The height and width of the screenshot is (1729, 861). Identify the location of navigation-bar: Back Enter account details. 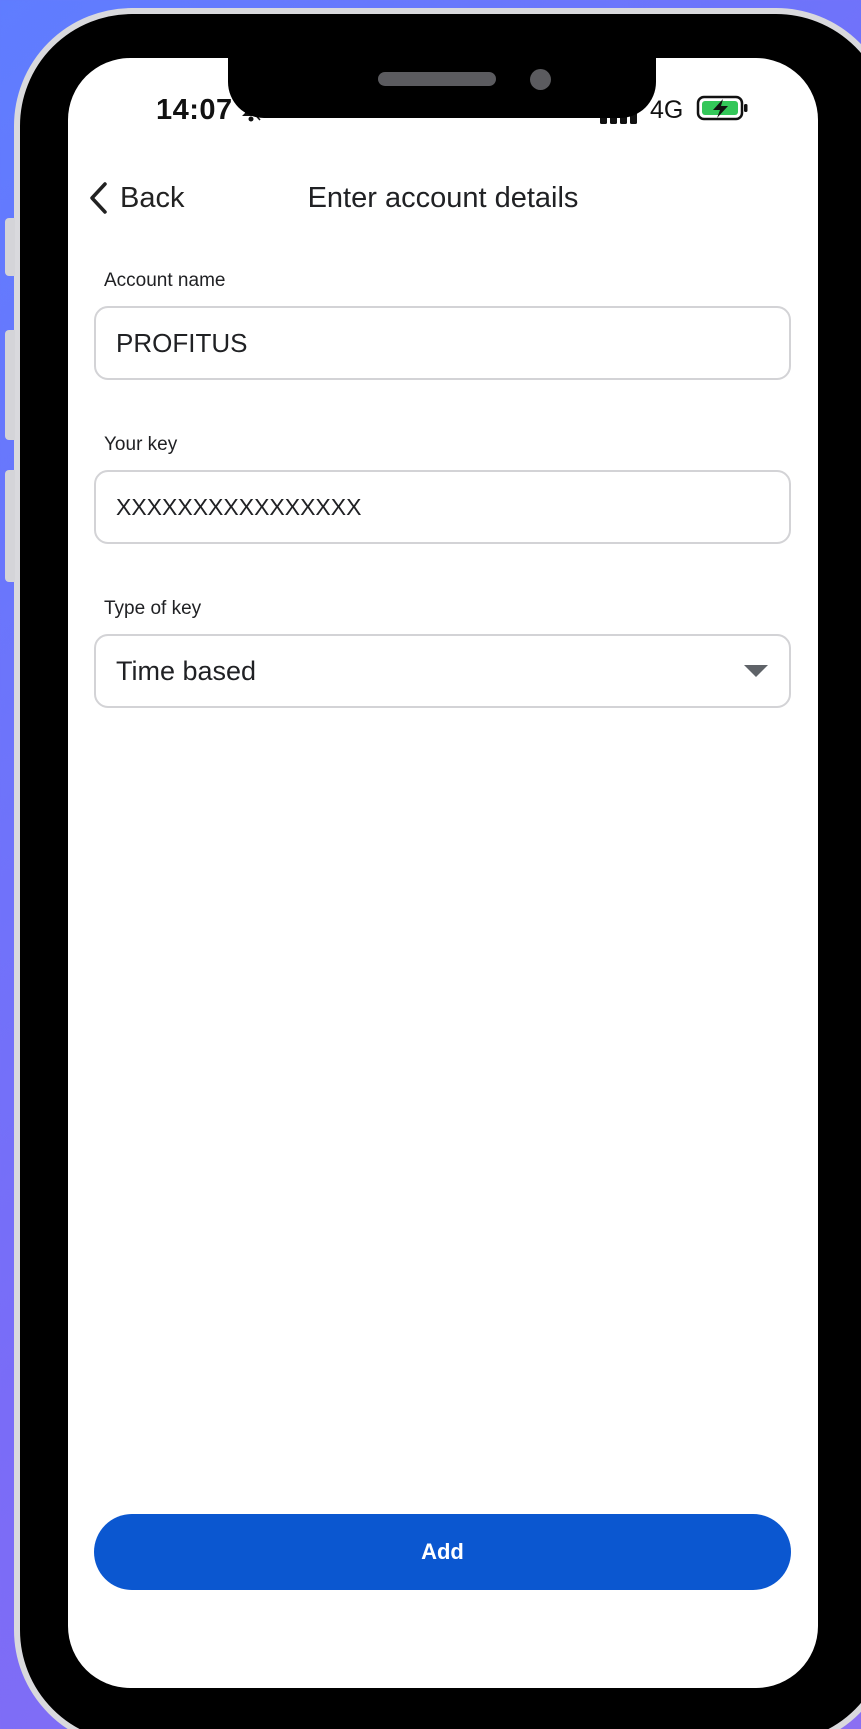
(443, 198).